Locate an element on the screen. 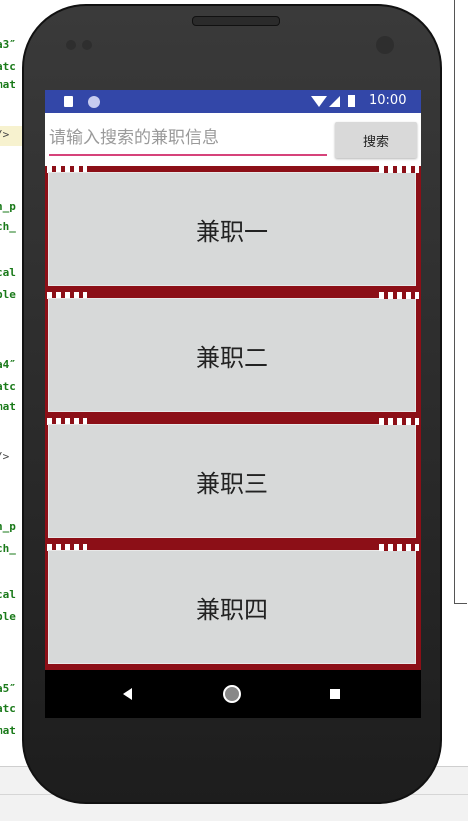 The height and width of the screenshot is (821, 468). code-line: a3″ is located at coordinates (8, 44).